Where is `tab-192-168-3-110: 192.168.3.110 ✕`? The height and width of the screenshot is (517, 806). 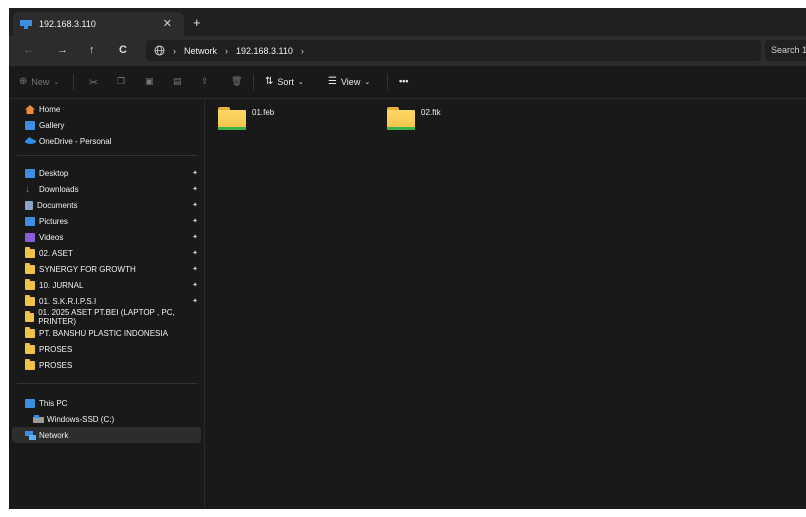
tab-192-168-3-110: 192.168.3.110 ✕ is located at coordinates (98, 24).